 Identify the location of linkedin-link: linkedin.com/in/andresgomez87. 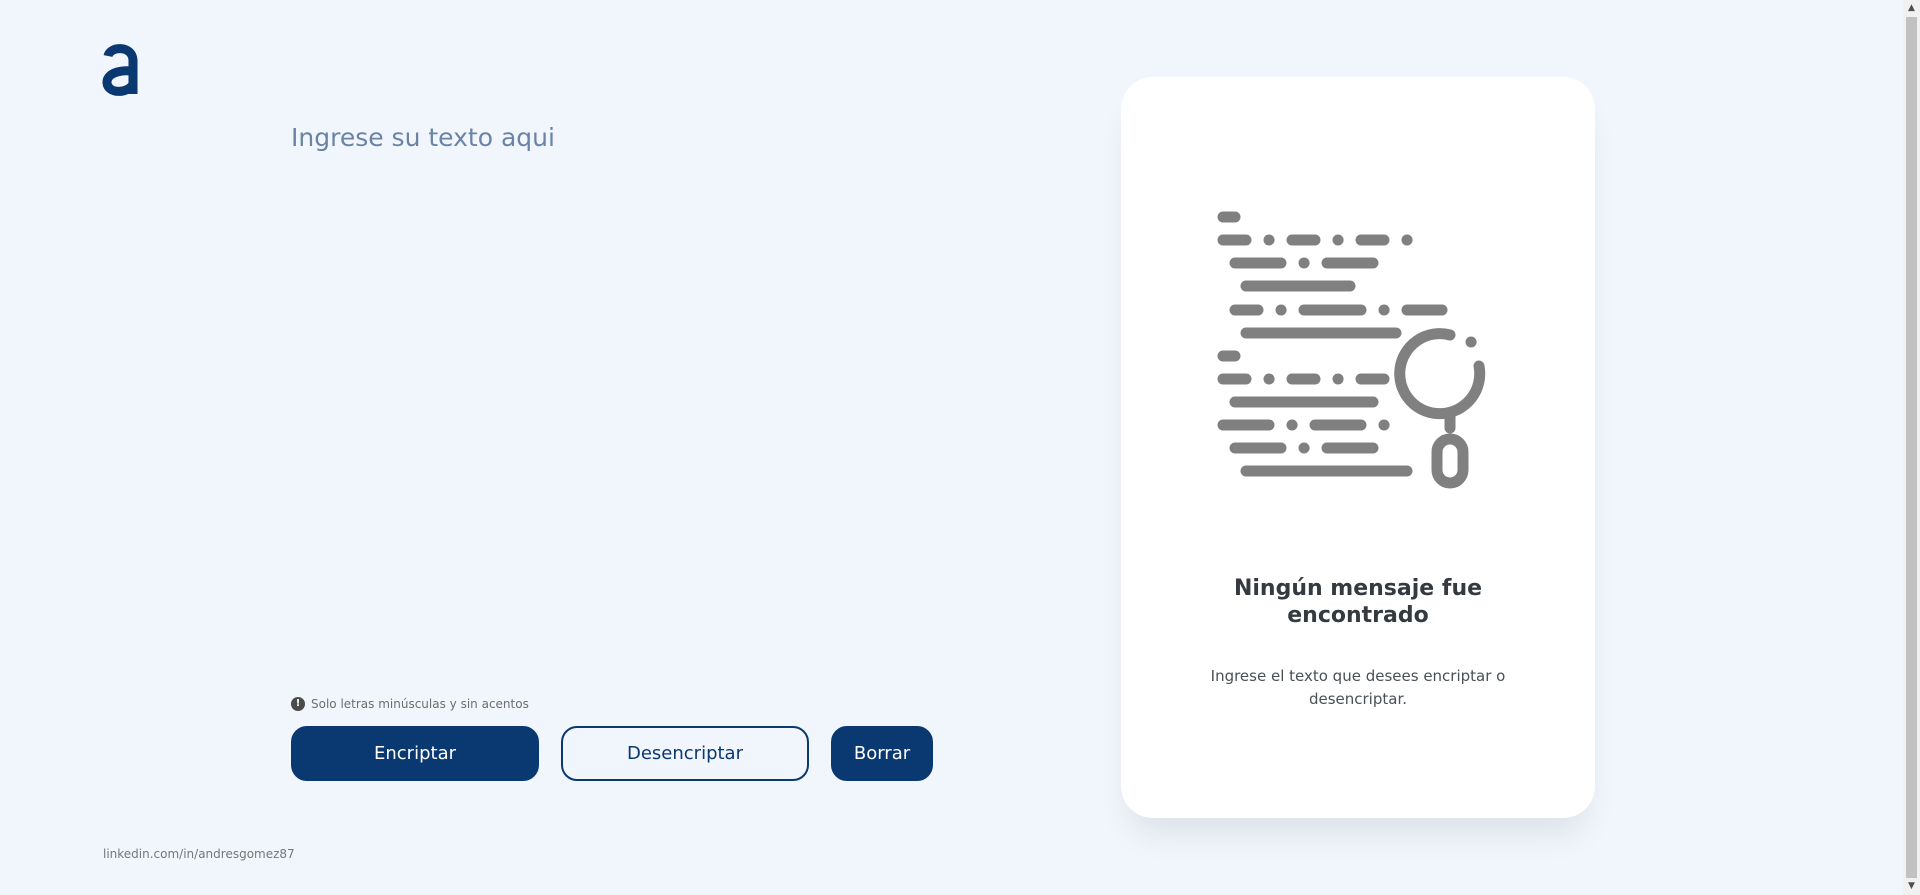
(199, 854).